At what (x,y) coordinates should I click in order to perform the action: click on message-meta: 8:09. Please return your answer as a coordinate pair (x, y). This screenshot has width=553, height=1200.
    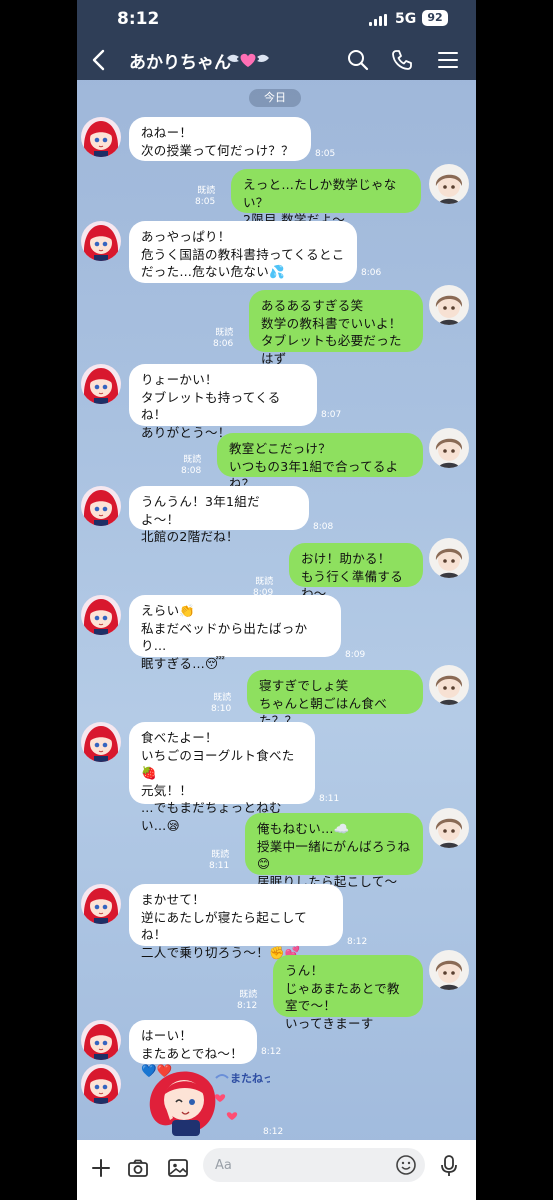
    Looking at the image, I should click on (355, 655).